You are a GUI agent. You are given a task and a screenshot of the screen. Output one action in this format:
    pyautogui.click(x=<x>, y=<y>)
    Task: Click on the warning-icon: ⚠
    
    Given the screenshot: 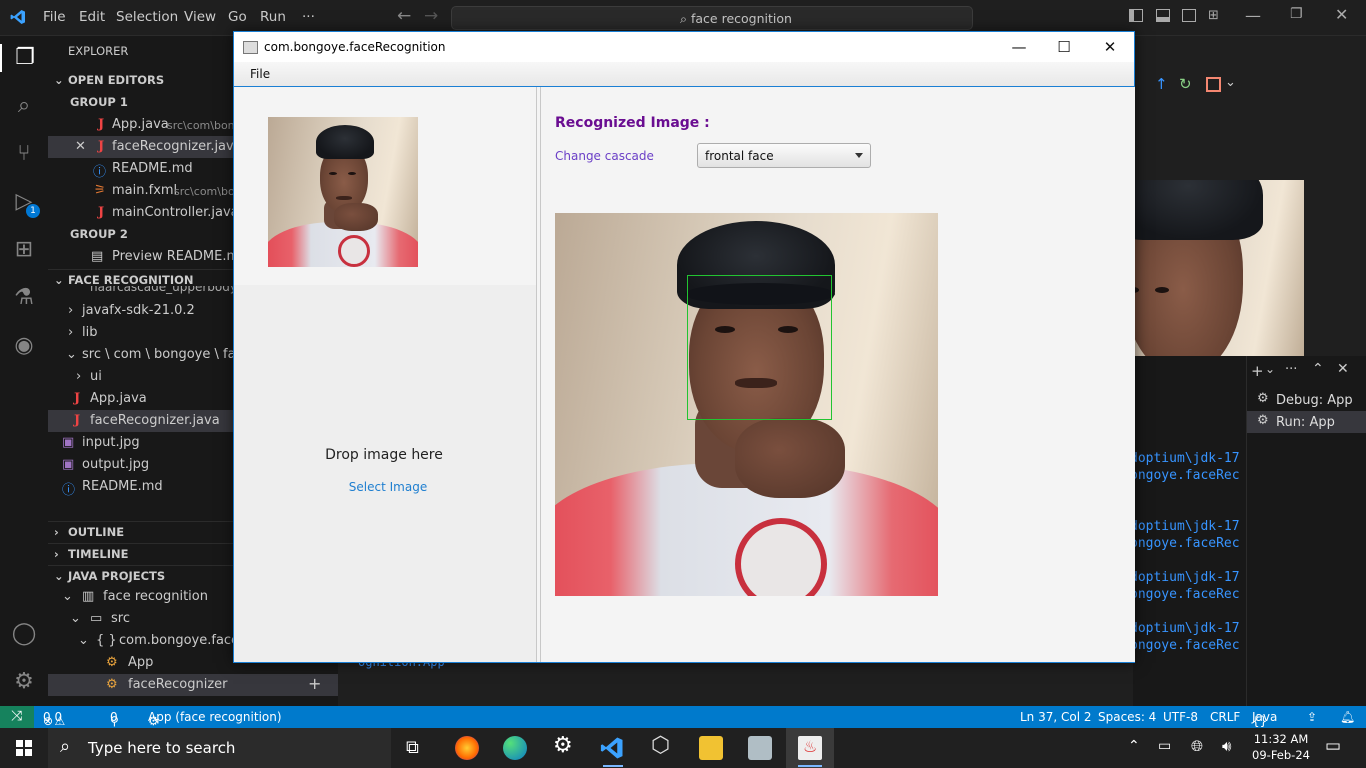 What is the action you would take?
    pyautogui.click(x=60, y=721)
    